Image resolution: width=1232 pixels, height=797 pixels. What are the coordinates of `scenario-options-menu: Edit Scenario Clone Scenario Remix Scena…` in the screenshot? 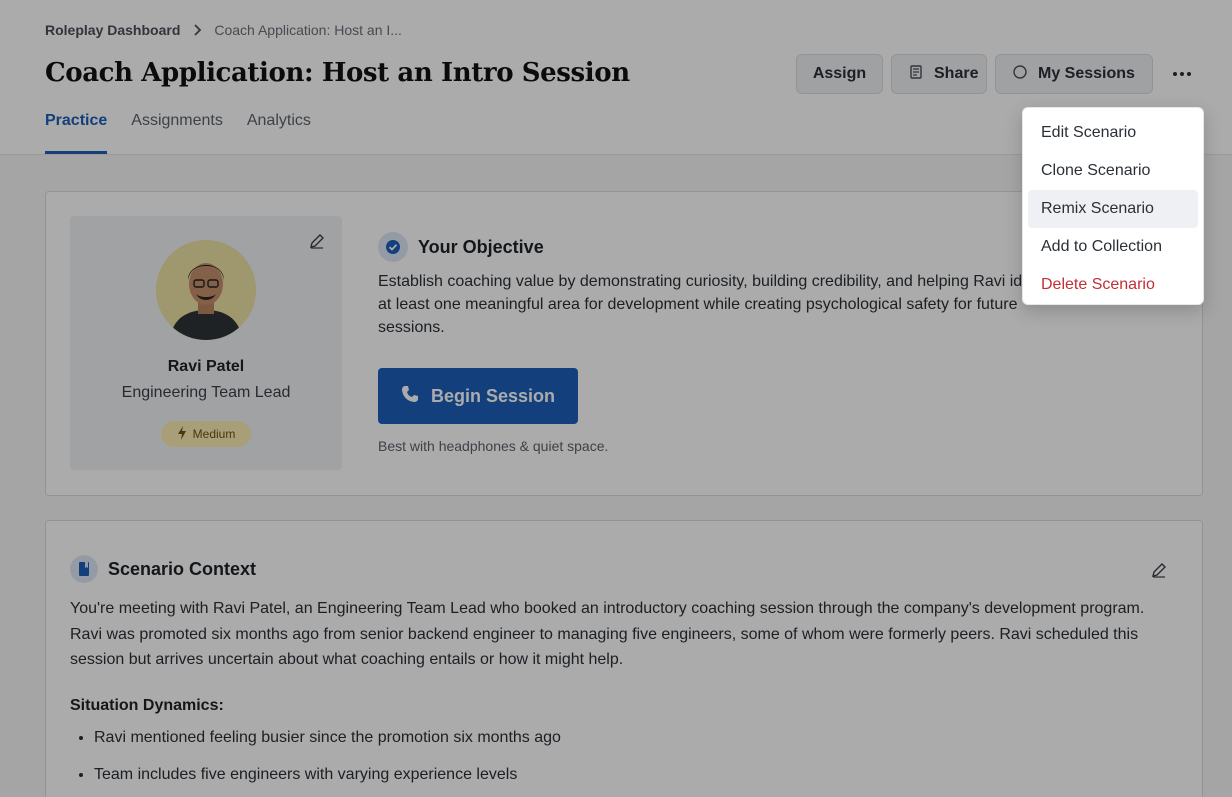 It's located at (1113, 206).